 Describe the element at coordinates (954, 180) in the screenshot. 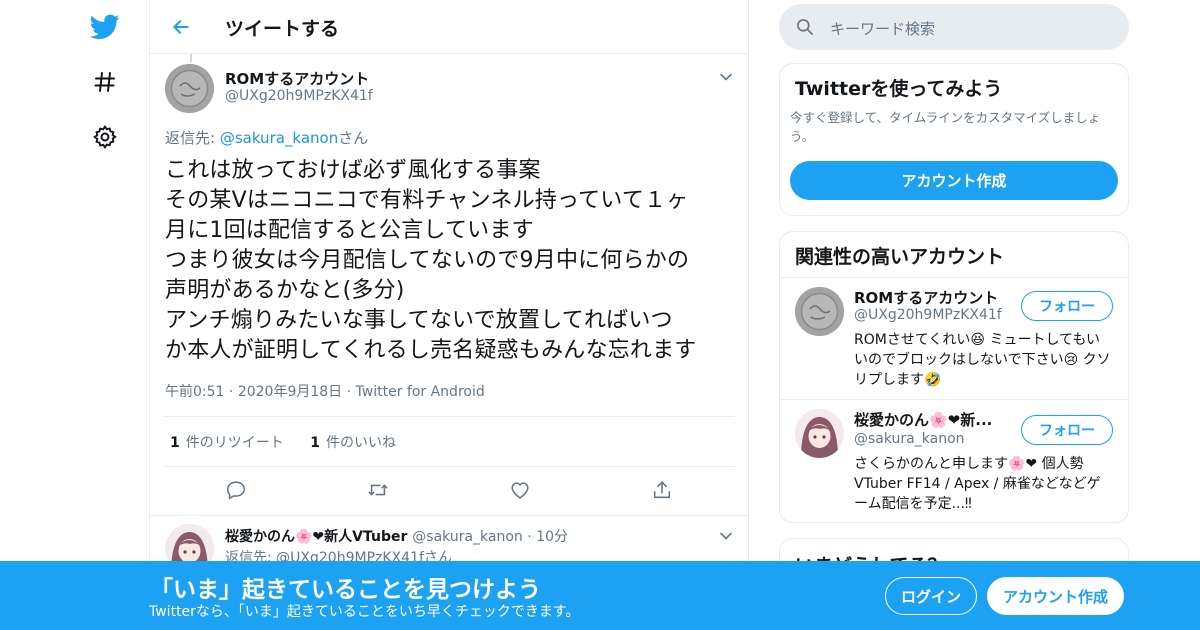

I see `create-account-button: アカウント作成` at that location.